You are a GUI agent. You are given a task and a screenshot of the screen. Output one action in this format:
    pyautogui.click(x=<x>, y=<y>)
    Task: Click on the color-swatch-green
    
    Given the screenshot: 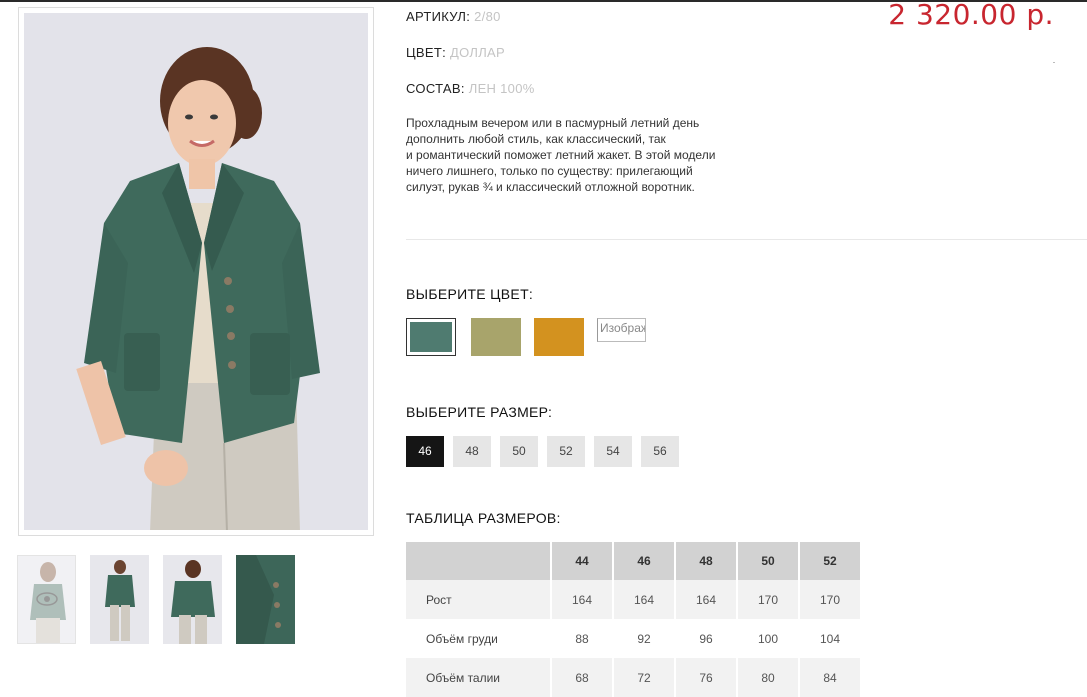 What is the action you would take?
    pyautogui.click(x=431, y=337)
    